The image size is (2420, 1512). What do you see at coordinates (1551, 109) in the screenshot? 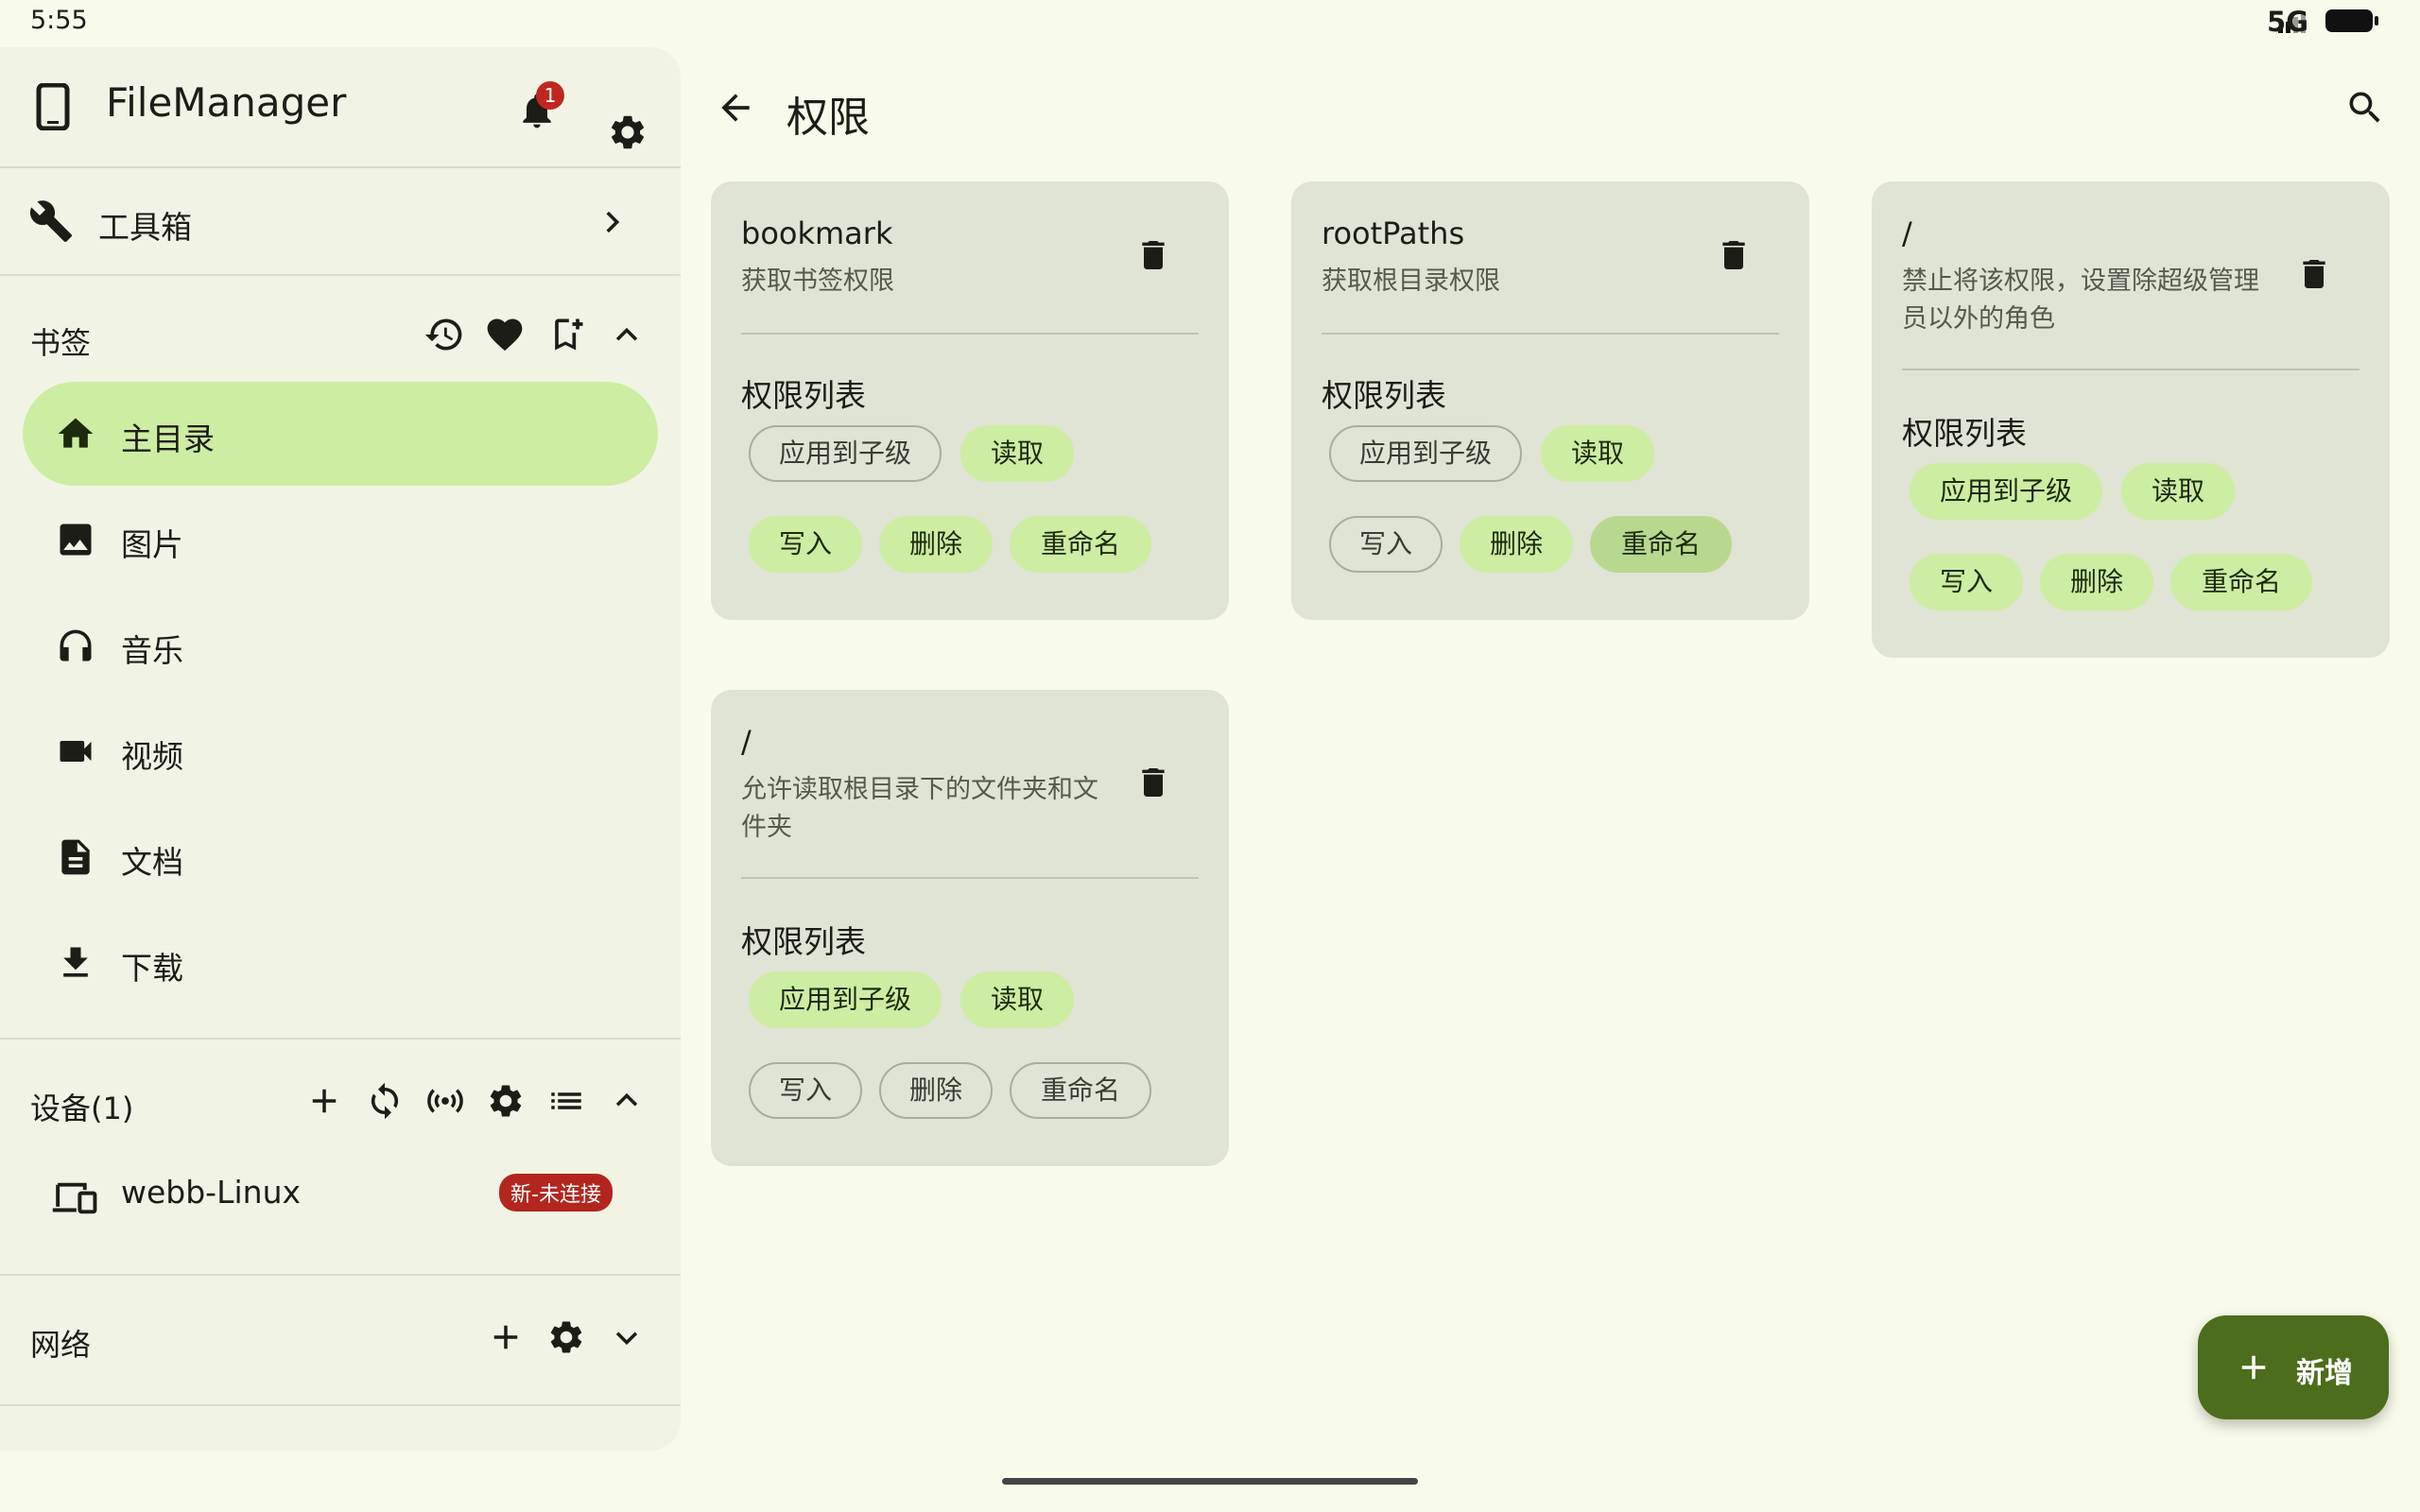
I see `top-app-bar: 权限` at bounding box center [1551, 109].